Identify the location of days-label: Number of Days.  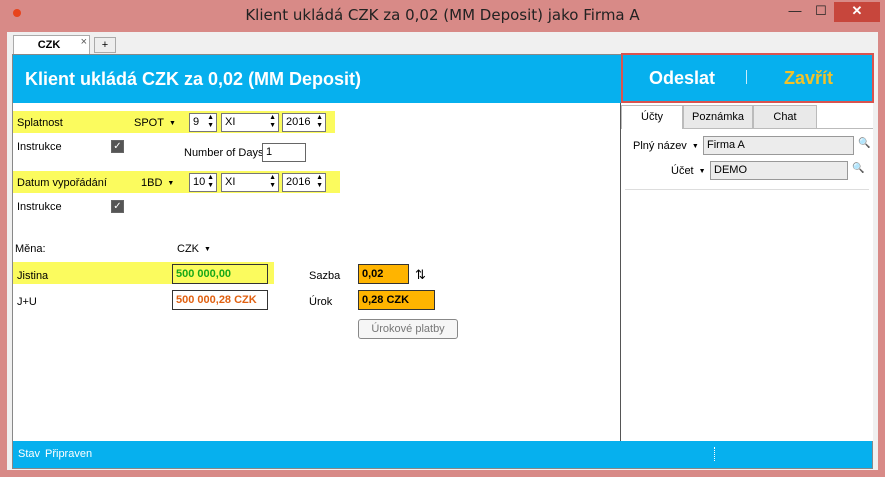
(224, 153).